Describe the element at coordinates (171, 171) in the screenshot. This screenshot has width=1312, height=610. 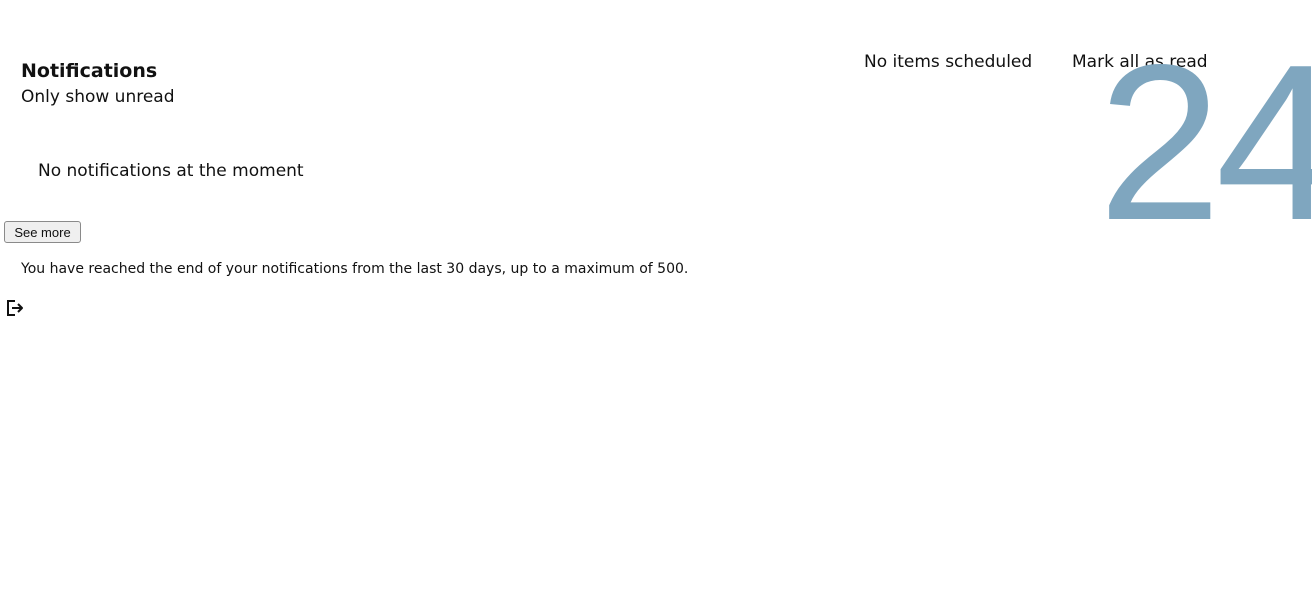
I see `empty-notifications-message: No notifications at the moment` at that location.